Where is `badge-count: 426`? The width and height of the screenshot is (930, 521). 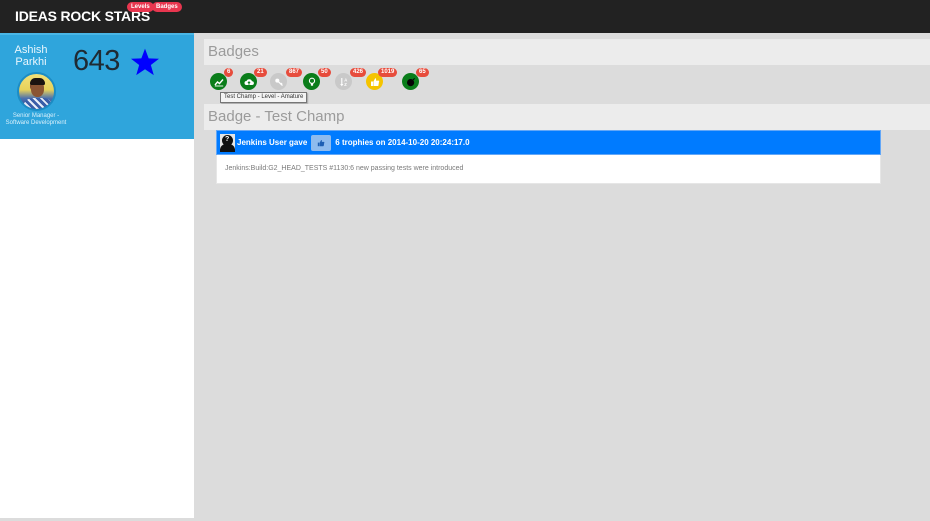 badge-count: 426 is located at coordinates (358, 72).